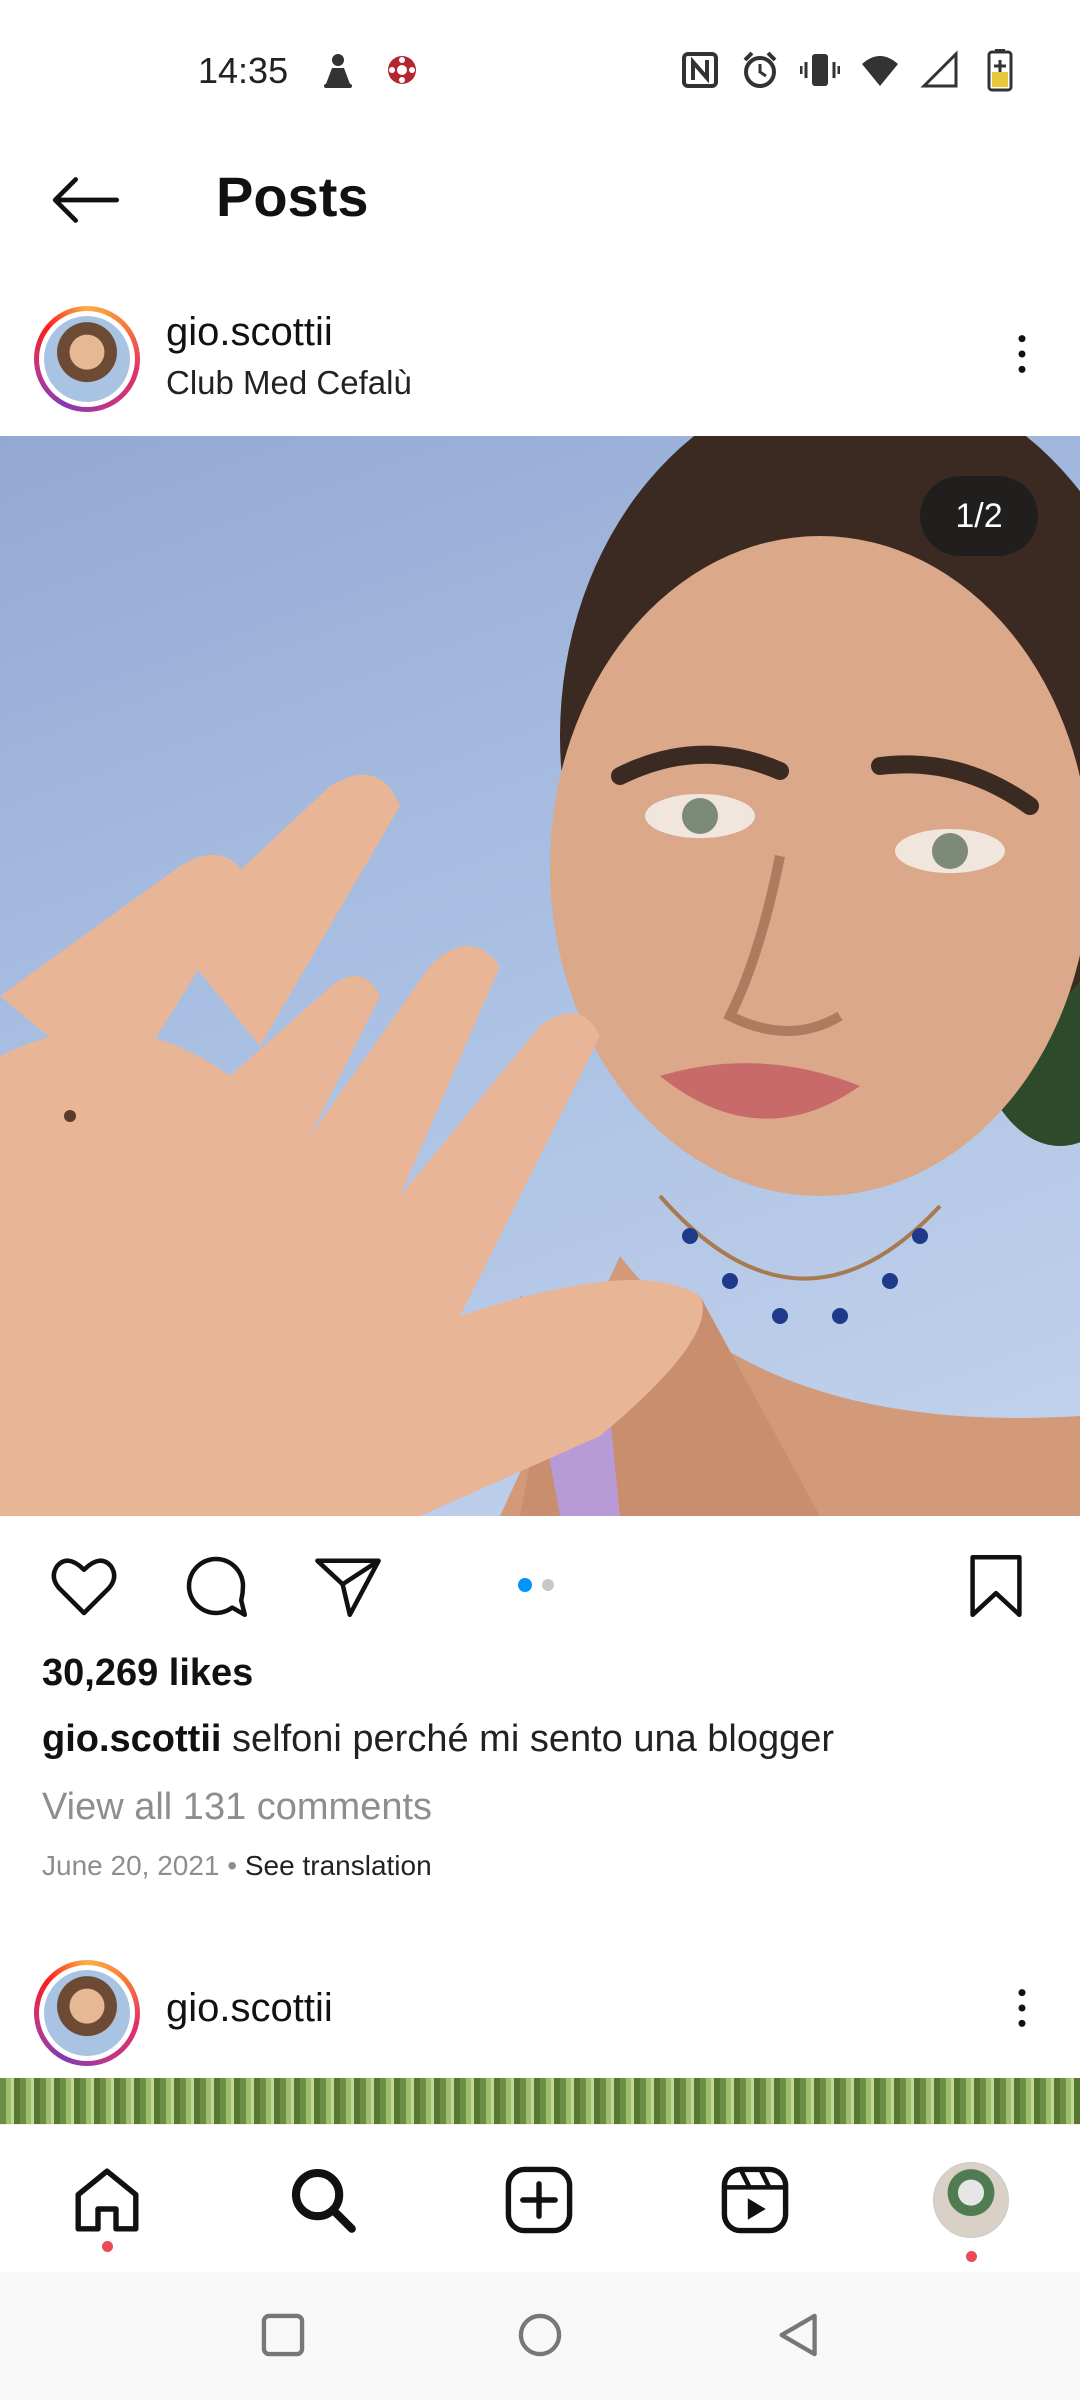 This screenshot has height=2400, width=1080. I want to click on signal-icon, so click(939, 69).